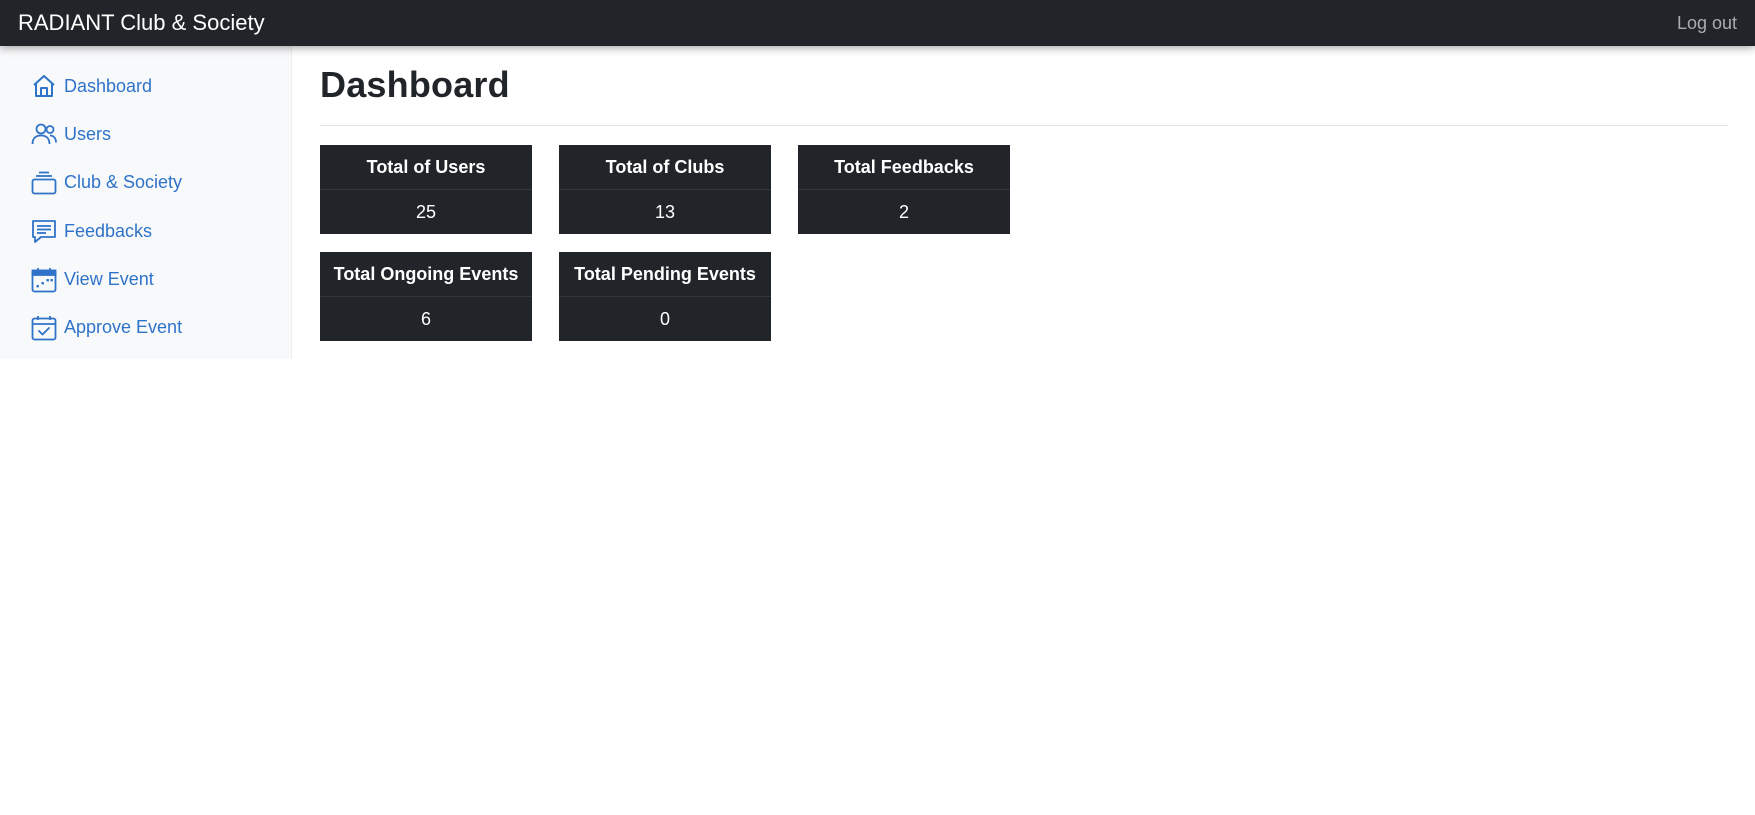 This screenshot has height=815, width=1755. Describe the element at coordinates (664, 319) in the screenshot. I see `stat-card-value: 0` at that location.